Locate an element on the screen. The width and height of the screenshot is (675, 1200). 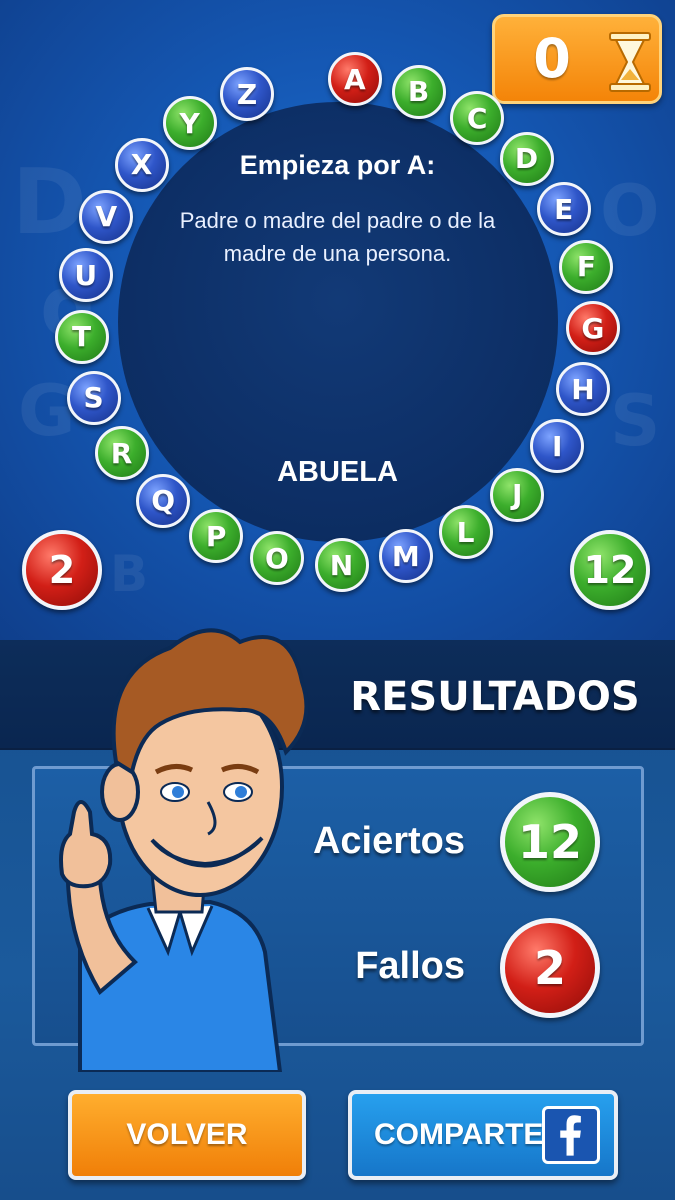
aciertos-ball: 12 is located at coordinates (550, 842).